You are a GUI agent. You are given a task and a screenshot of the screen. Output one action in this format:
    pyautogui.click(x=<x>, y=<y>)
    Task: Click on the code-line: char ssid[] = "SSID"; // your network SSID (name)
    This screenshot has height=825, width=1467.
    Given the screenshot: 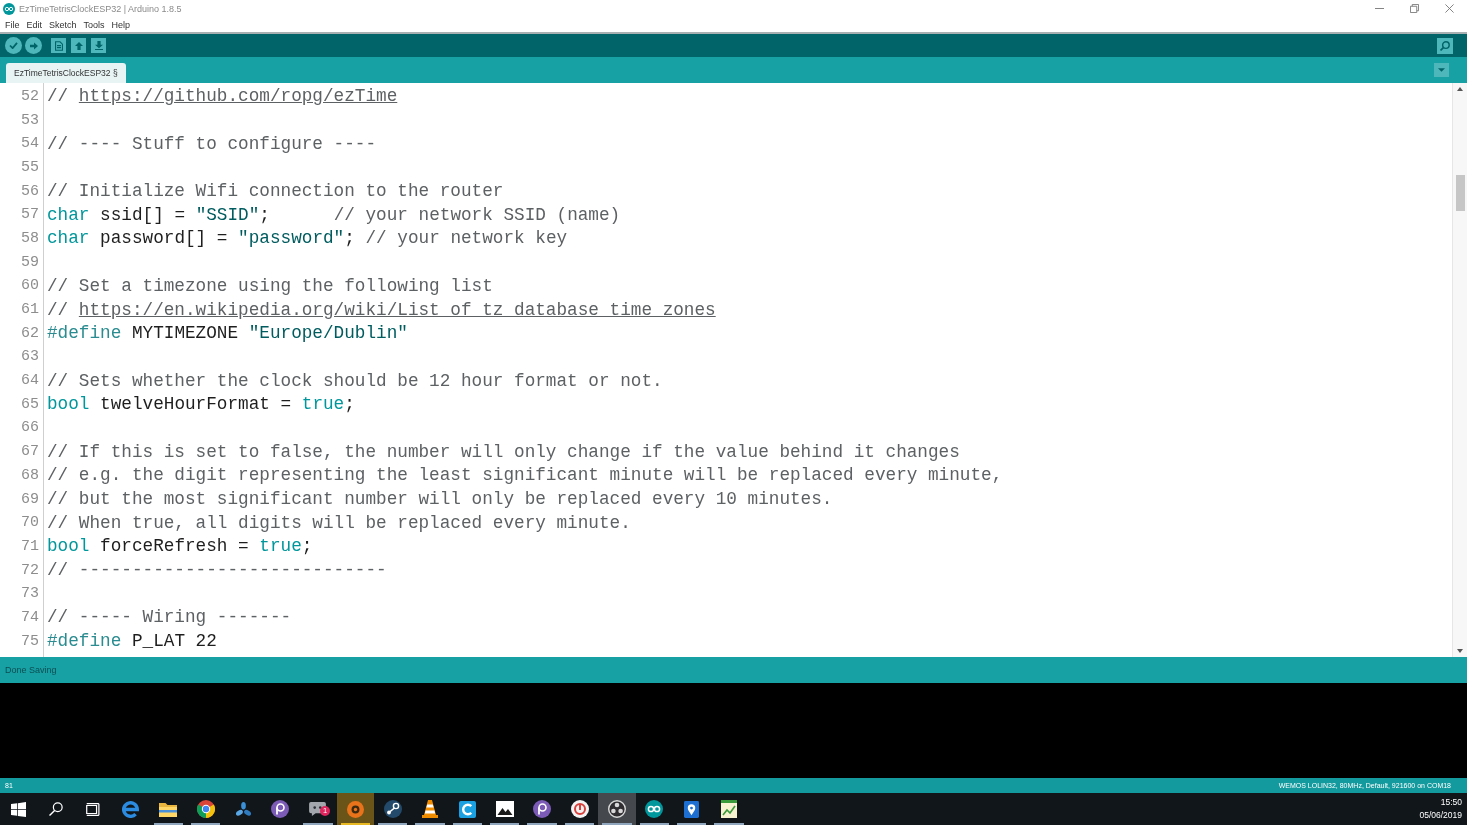 What is the action you would take?
    pyautogui.click(x=334, y=215)
    